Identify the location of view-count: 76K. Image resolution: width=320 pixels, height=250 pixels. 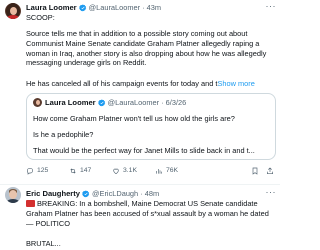
(172, 170).